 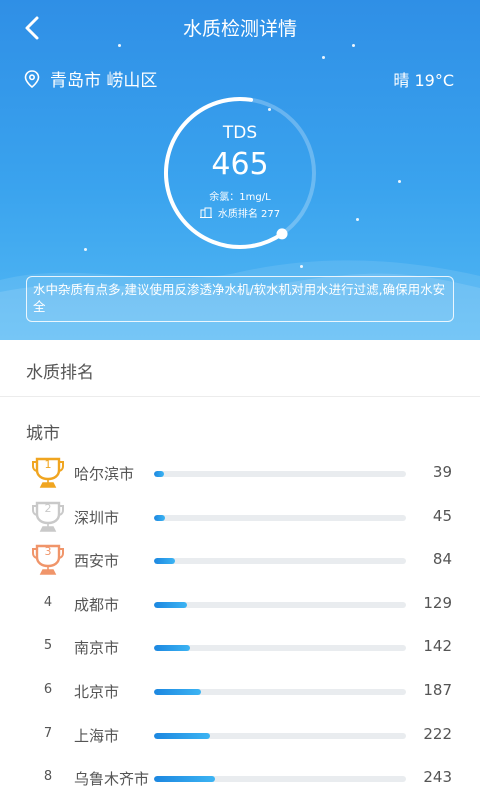 What do you see at coordinates (437, 690) in the screenshot?
I see `tds-value-label: 187` at bounding box center [437, 690].